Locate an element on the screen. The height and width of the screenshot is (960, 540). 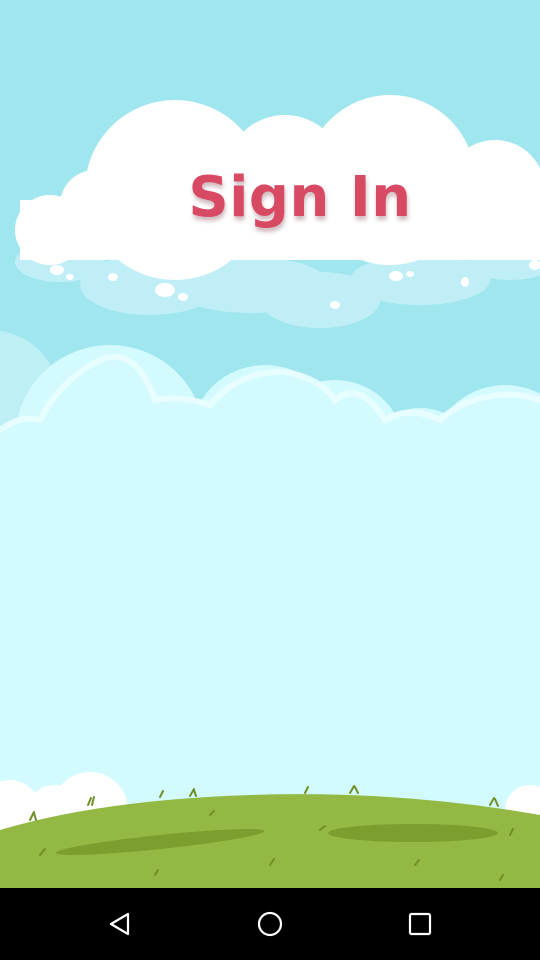
recents-button is located at coordinates (420, 924).